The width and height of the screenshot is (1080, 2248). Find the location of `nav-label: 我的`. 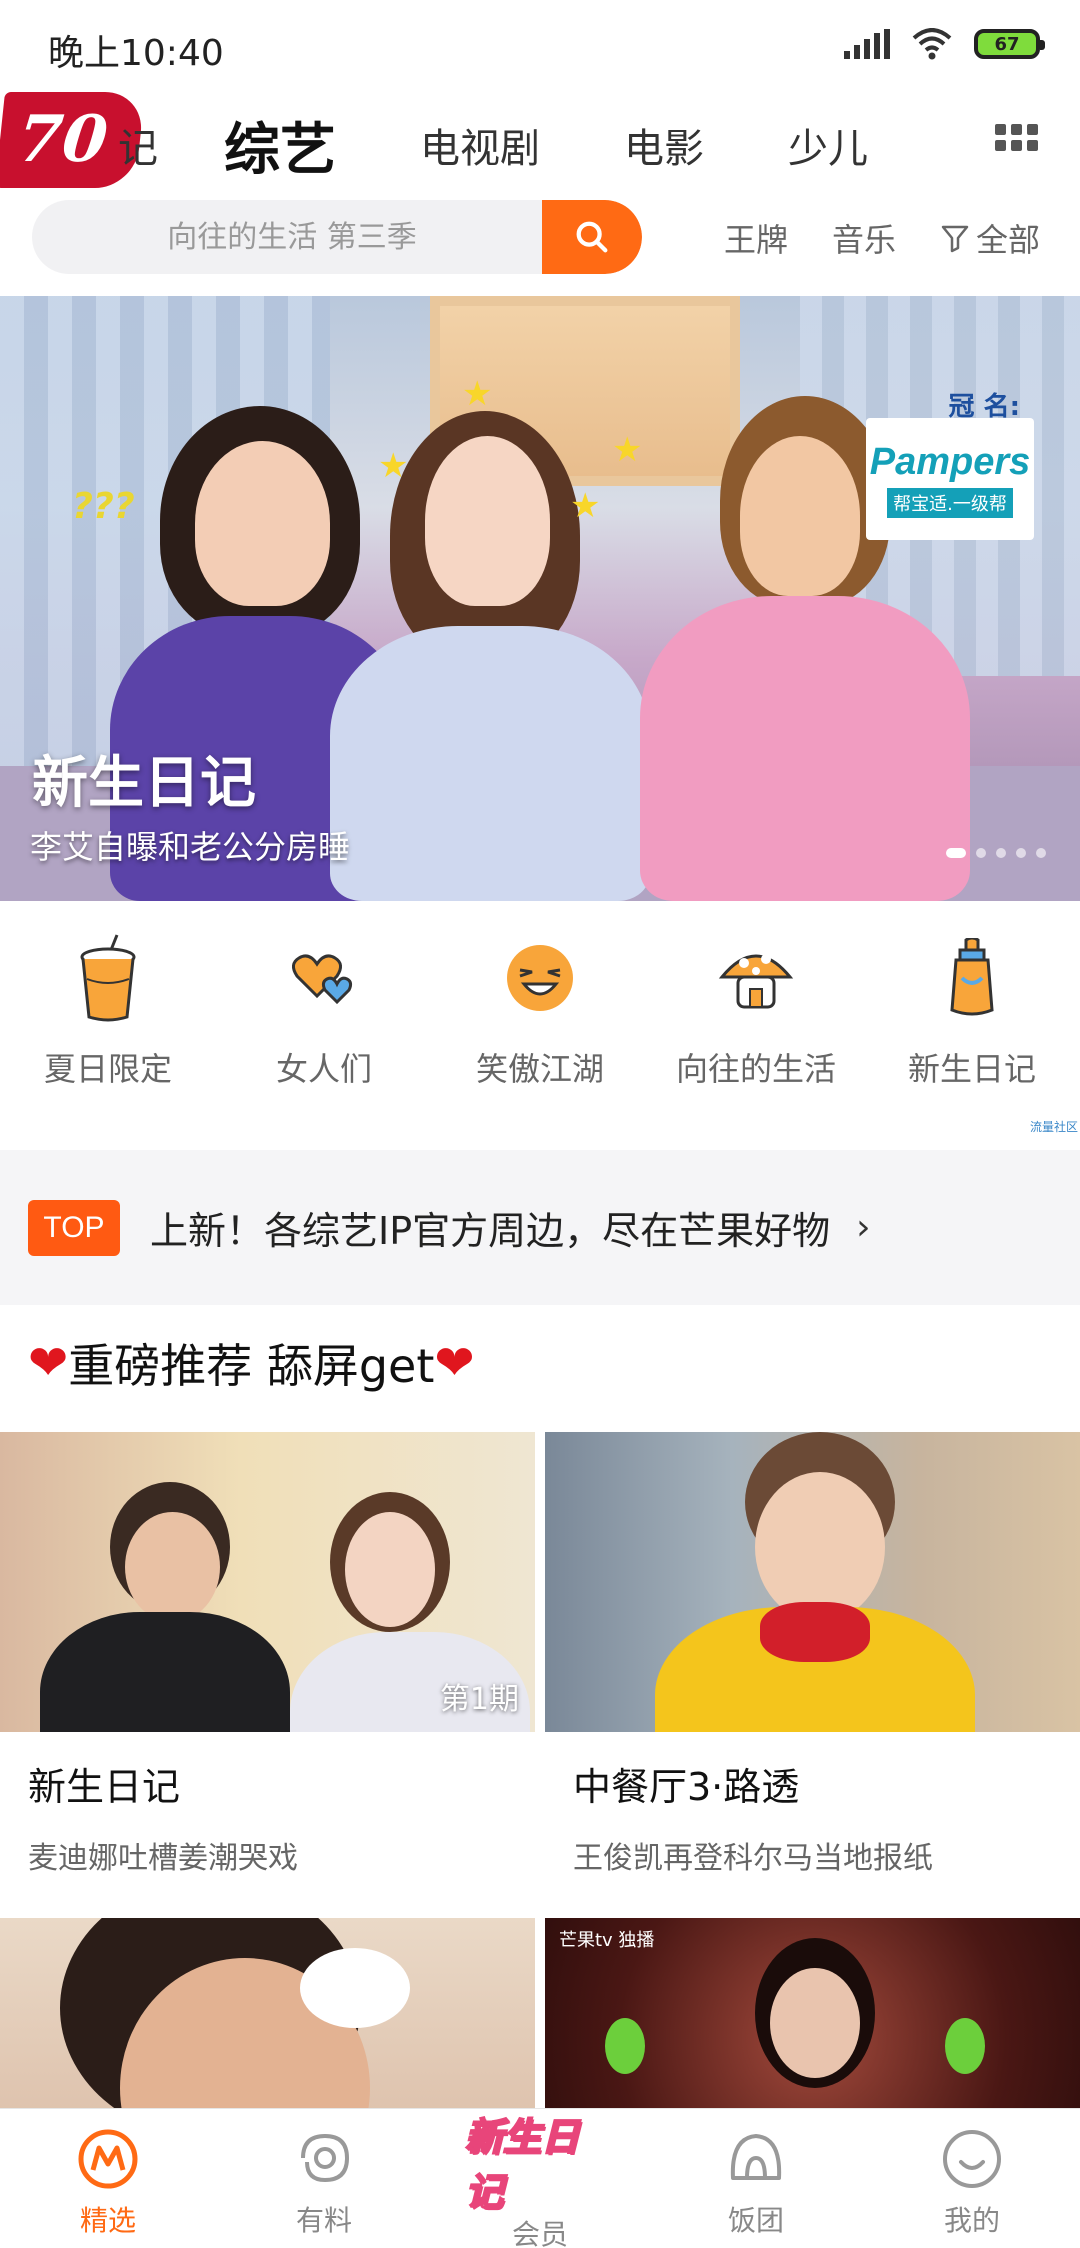

nav-label: 我的 is located at coordinates (971, 2220).